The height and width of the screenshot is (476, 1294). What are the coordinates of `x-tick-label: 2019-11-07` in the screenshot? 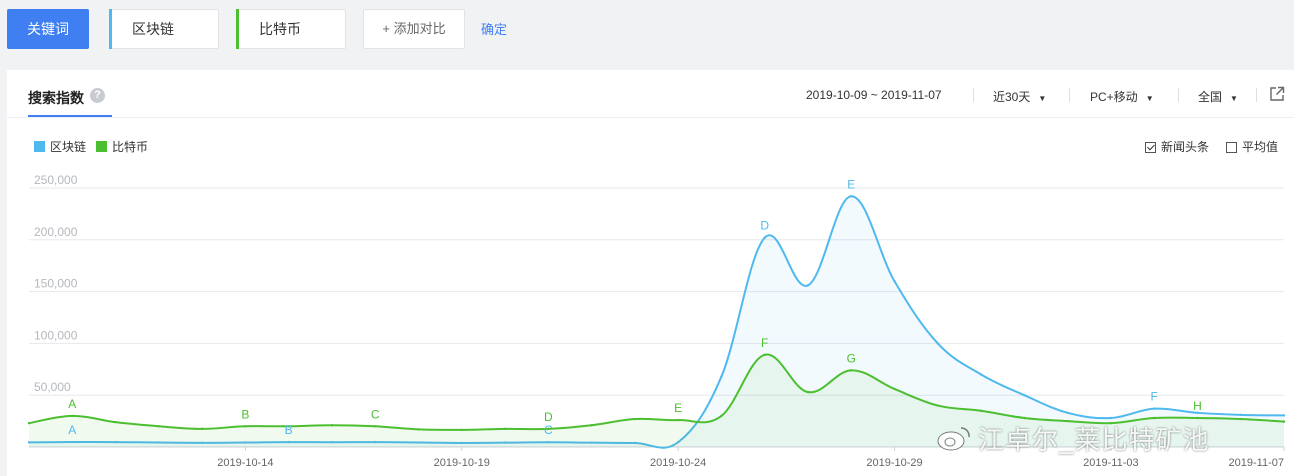 It's located at (1256, 463).